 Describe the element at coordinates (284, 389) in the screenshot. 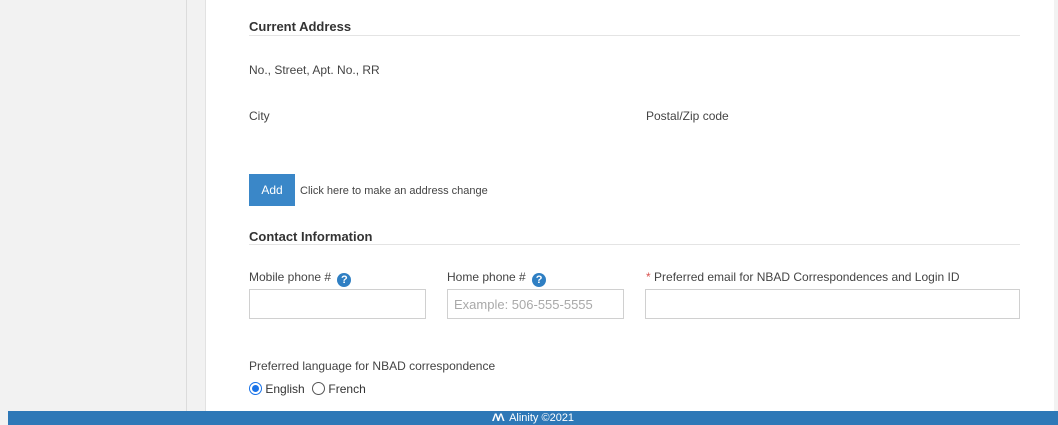

I see `english-radio-label: English` at that location.